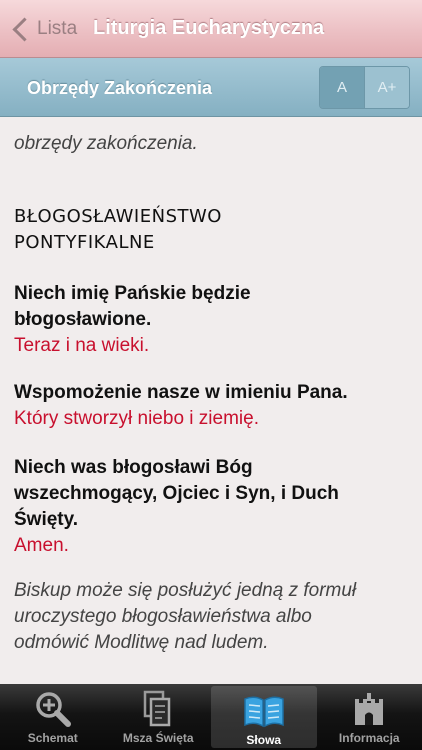  I want to click on magnifier-plus-icon, so click(53, 709).